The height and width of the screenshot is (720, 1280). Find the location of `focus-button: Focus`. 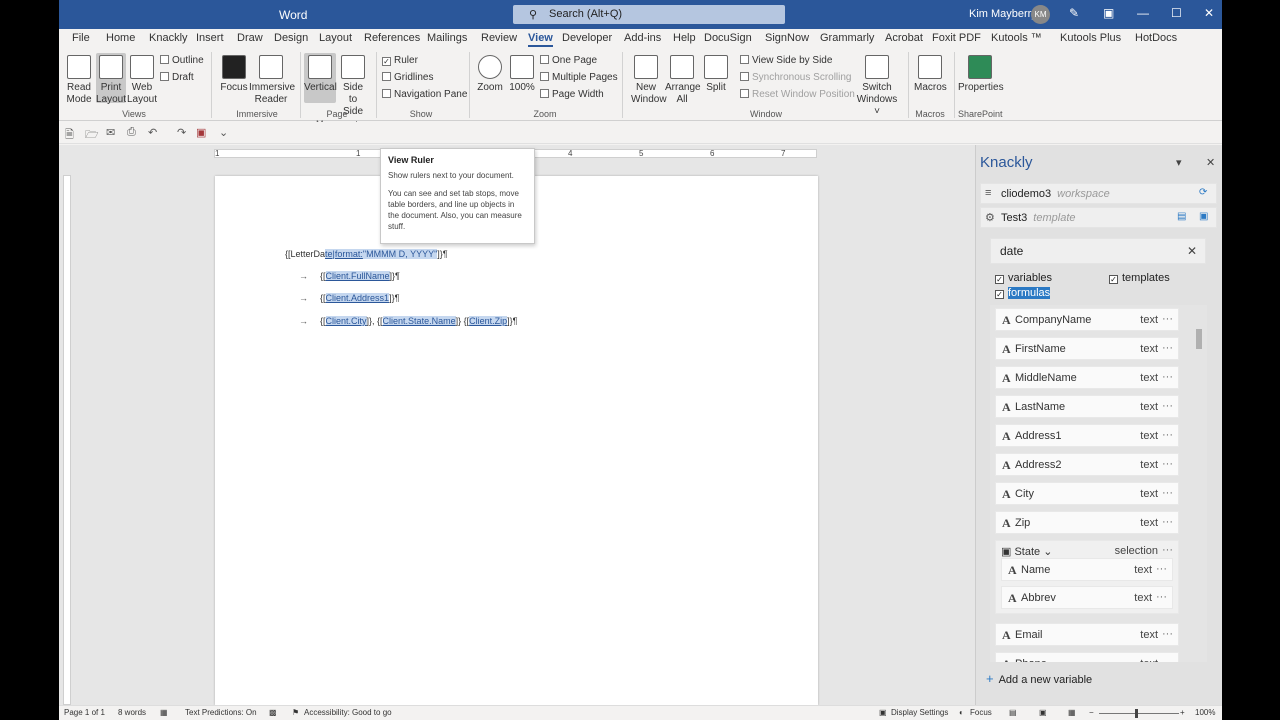

focus-button: Focus is located at coordinates (234, 74).